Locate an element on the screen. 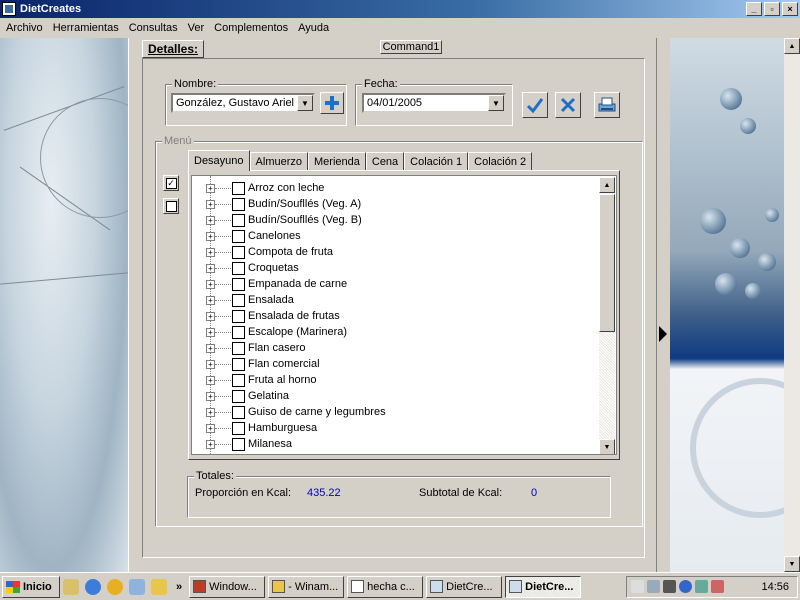 The width and height of the screenshot is (800, 600). food-tree-scrollbar: ▲ ▼ is located at coordinates (607, 315).